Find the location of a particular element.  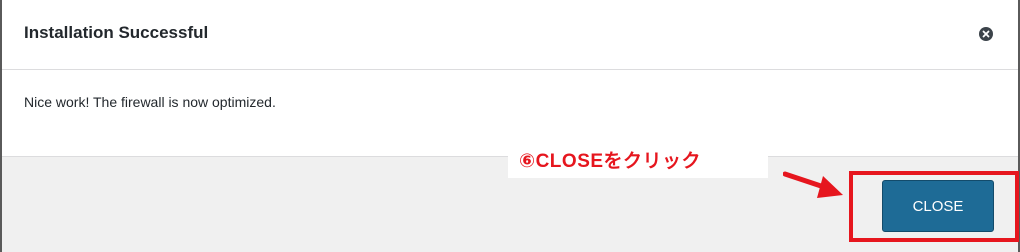

annotation-step-label: ⑥CLOSEをクリック is located at coordinates (610, 161).